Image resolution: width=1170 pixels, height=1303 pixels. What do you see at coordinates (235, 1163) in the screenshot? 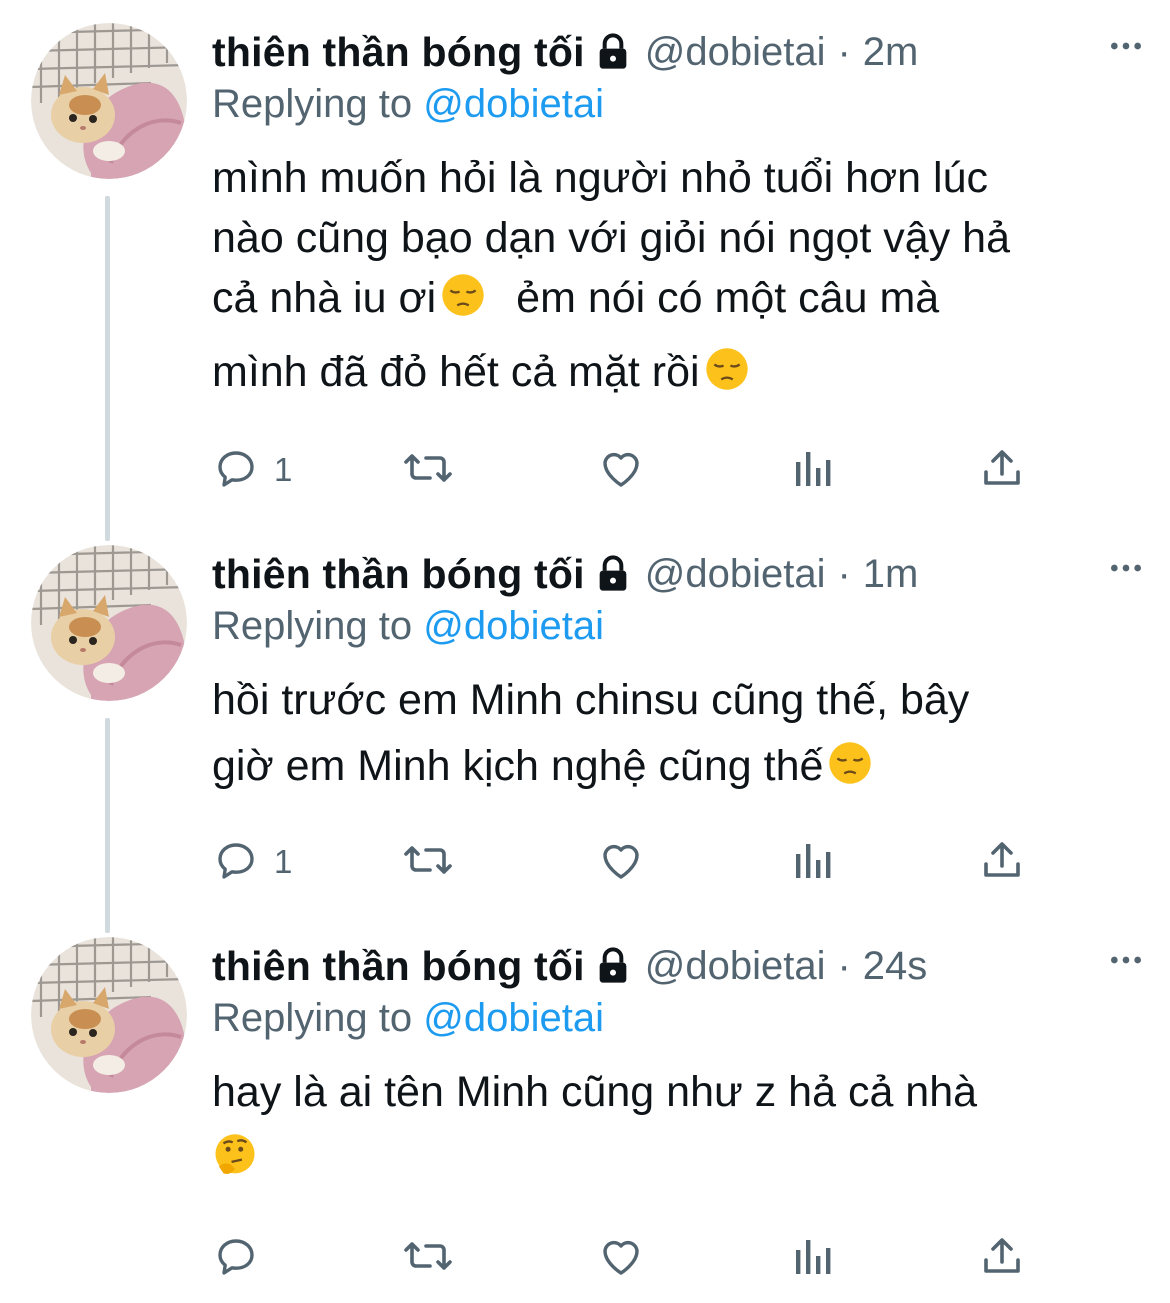
I see `thinking-face-emoji` at bounding box center [235, 1163].